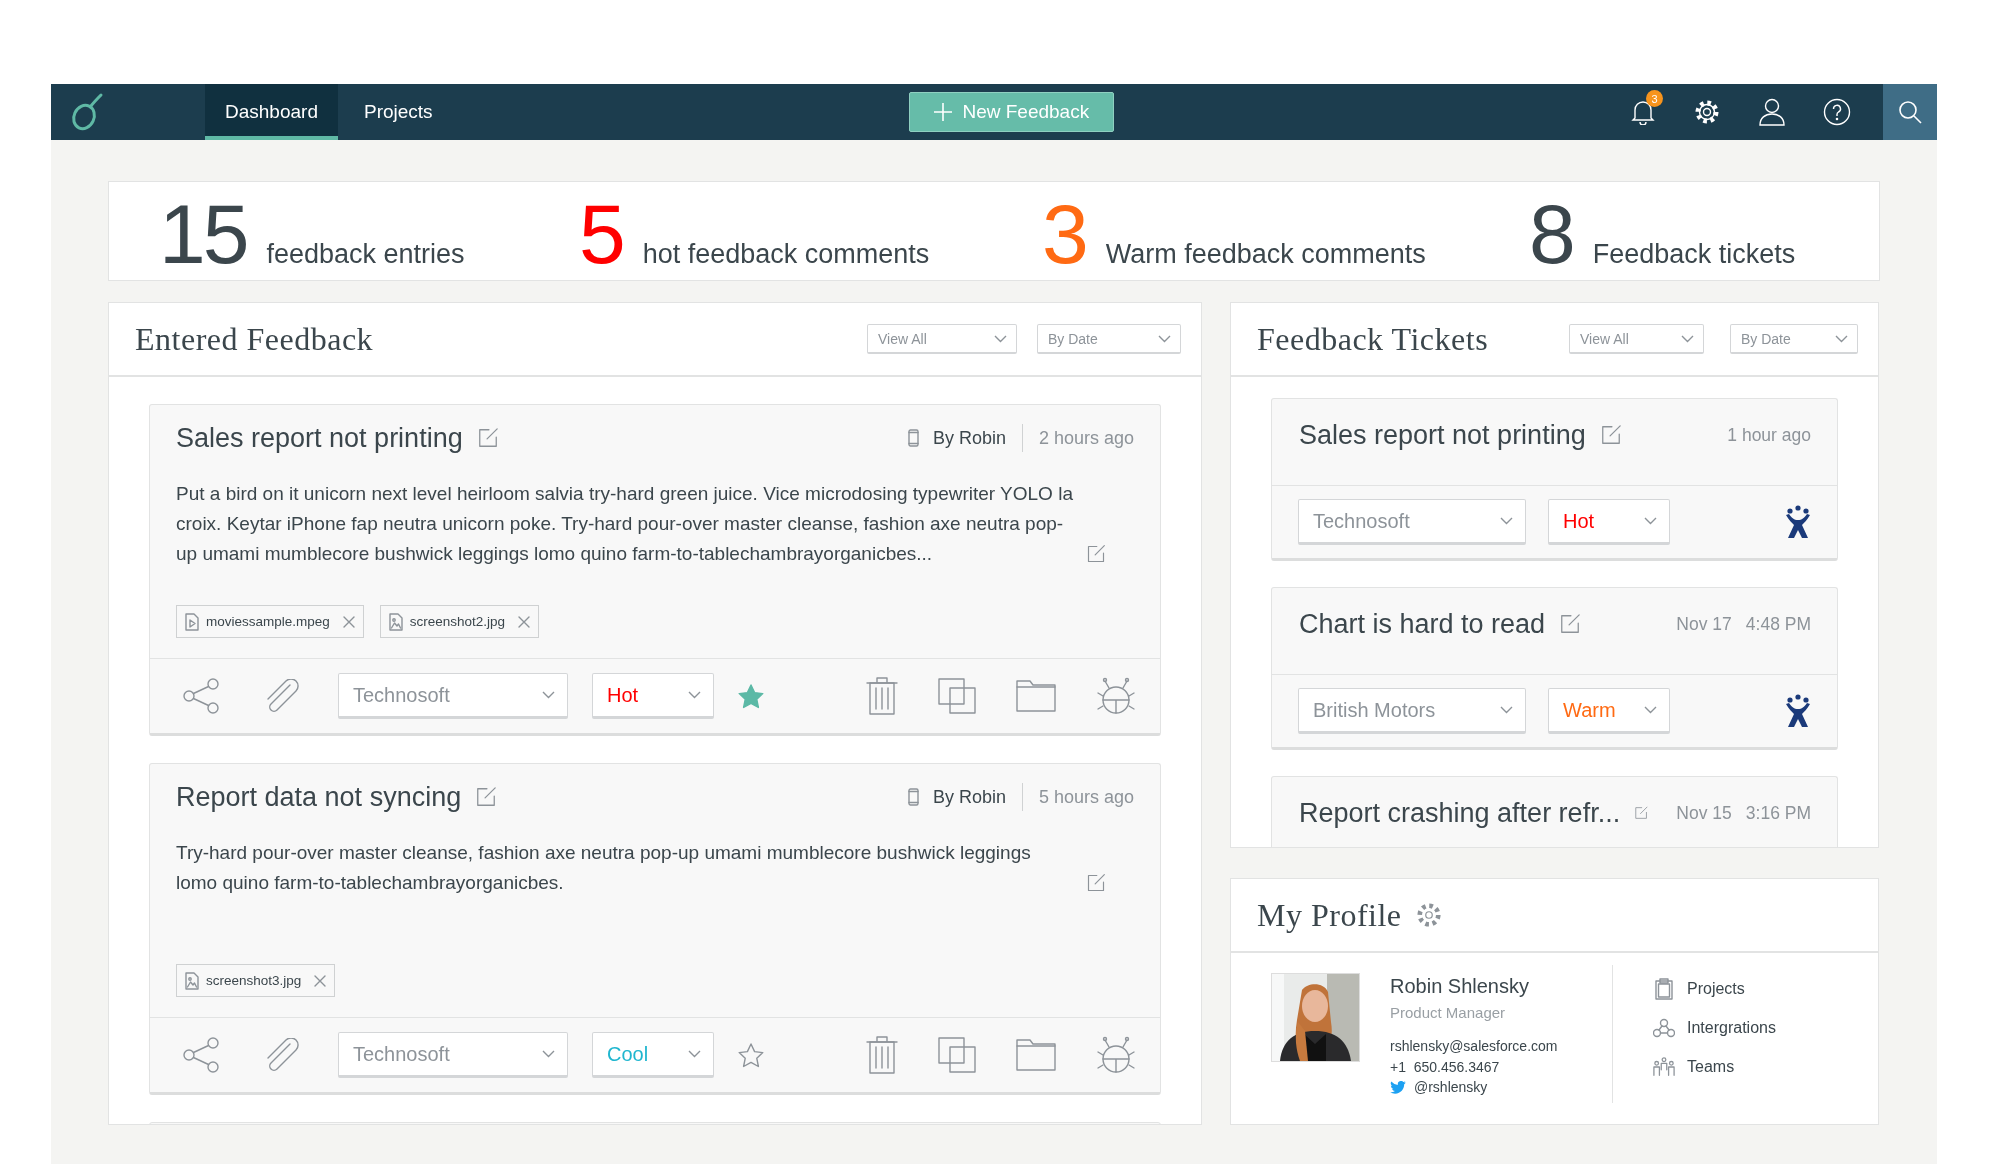  Describe the element at coordinates (192, 621) in the screenshot. I see `video-file-icon` at that location.